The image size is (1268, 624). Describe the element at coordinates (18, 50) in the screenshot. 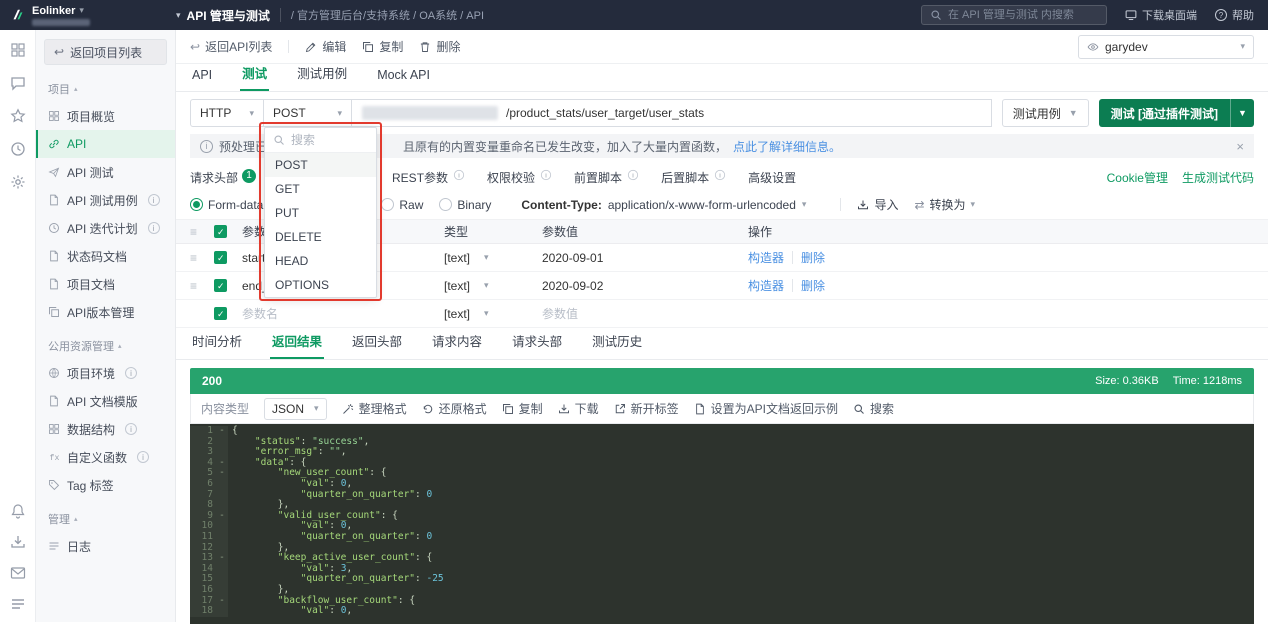

I see `apps-icon` at that location.